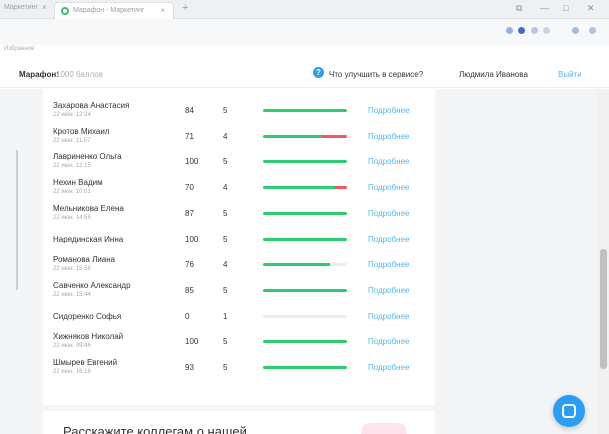  Describe the element at coordinates (65, 11) in the screenshot. I see `tab-favicon-icon` at that location.